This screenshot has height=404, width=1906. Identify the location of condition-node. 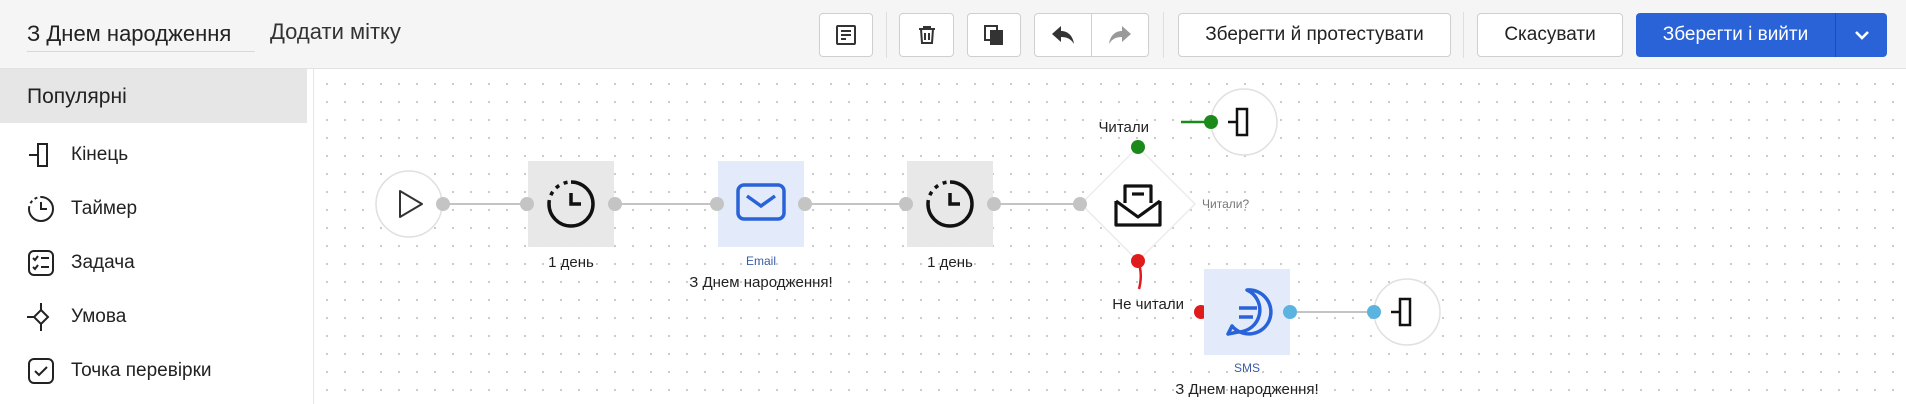
(1138, 204).